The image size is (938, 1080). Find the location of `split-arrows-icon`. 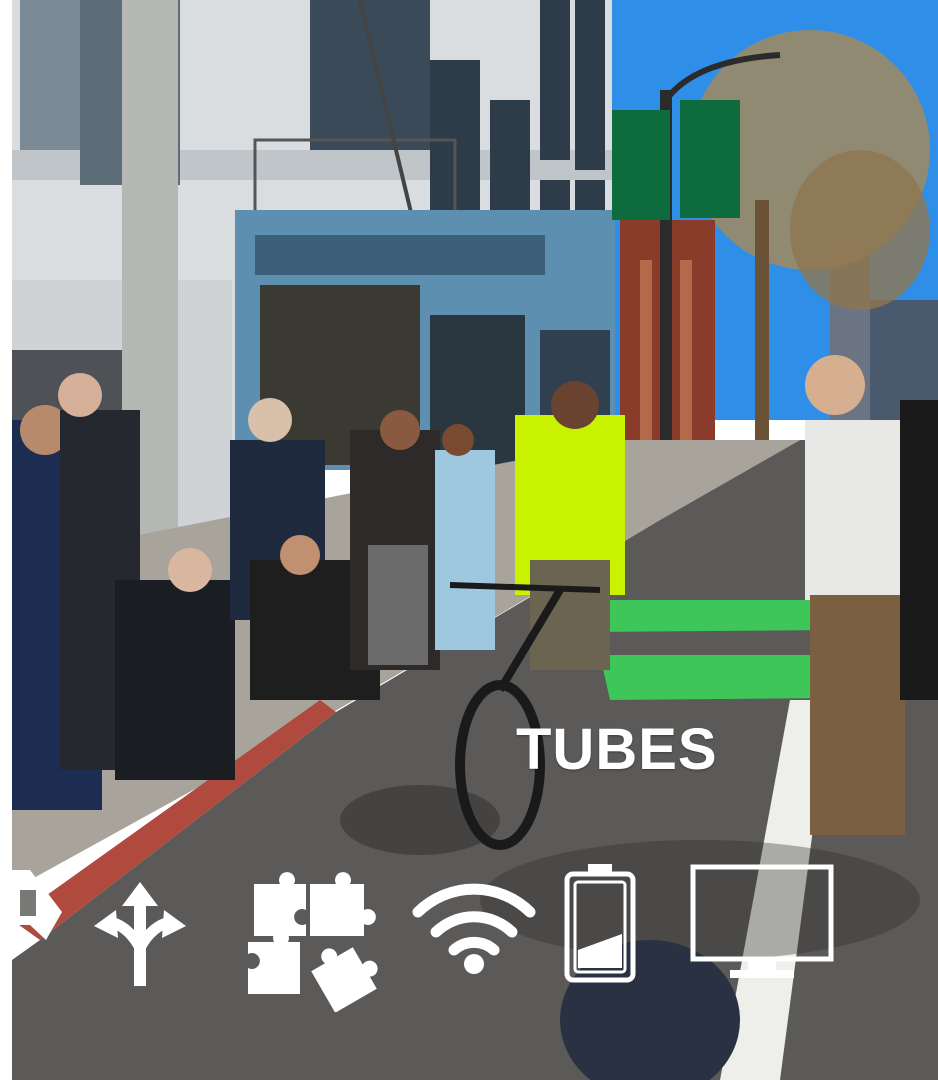

split-arrows-icon is located at coordinates (140, 934).